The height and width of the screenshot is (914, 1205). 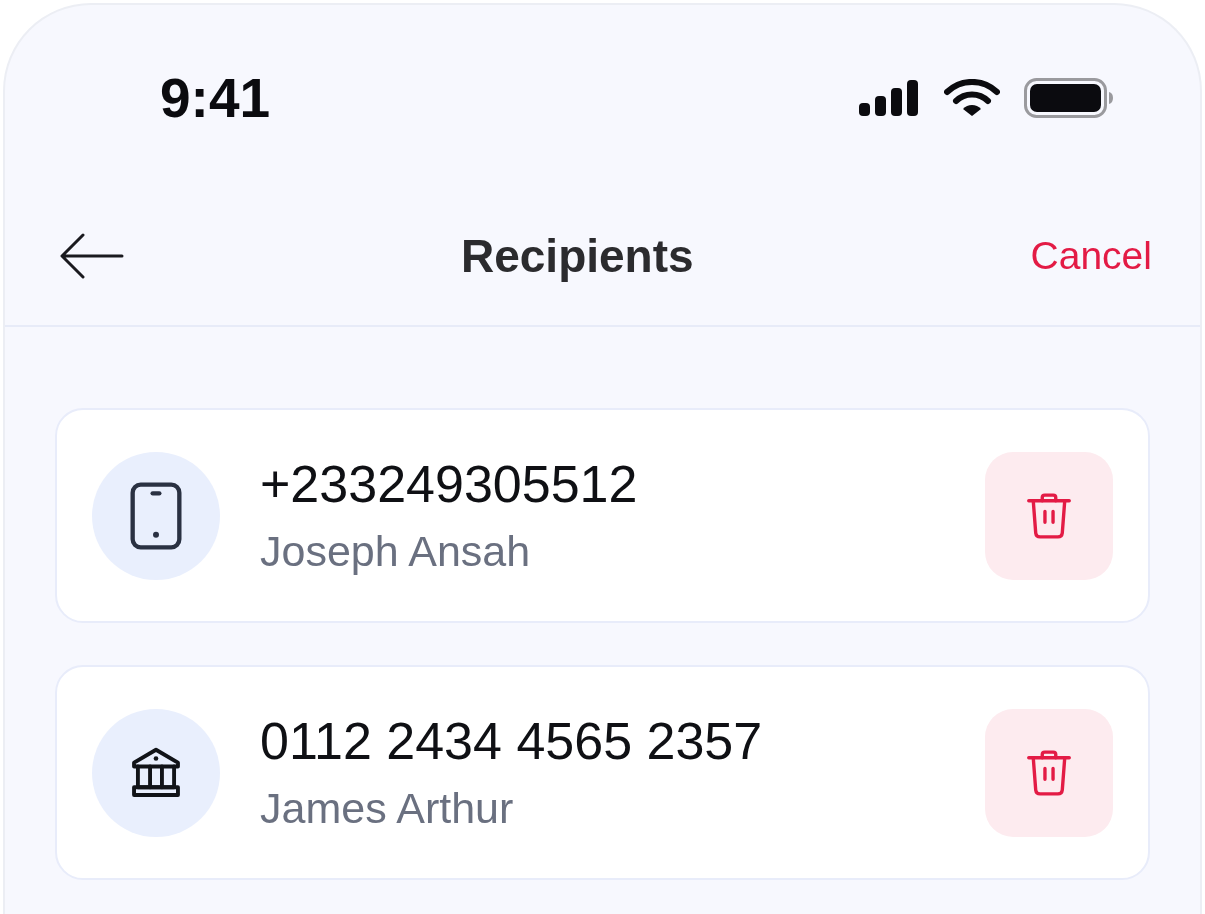 What do you see at coordinates (387, 808) in the screenshot?
I see `recipient-name: James Arthur` at bounding box center [387, 808].